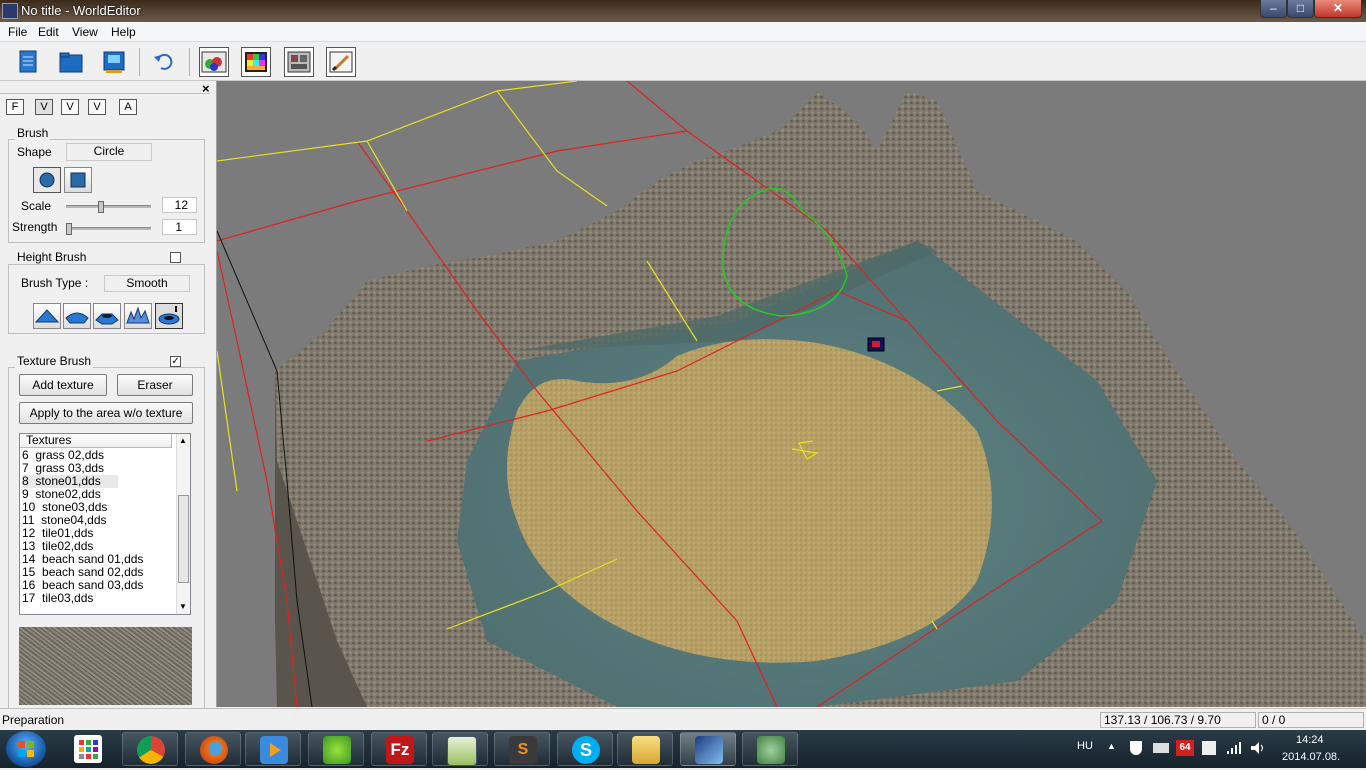 The width and height of the screenshot is (1366, 770). What do you see at coordinates (1085, 746) in the screenshot?
I see `language-indicator: HU` at bounding box center [1085, 746].